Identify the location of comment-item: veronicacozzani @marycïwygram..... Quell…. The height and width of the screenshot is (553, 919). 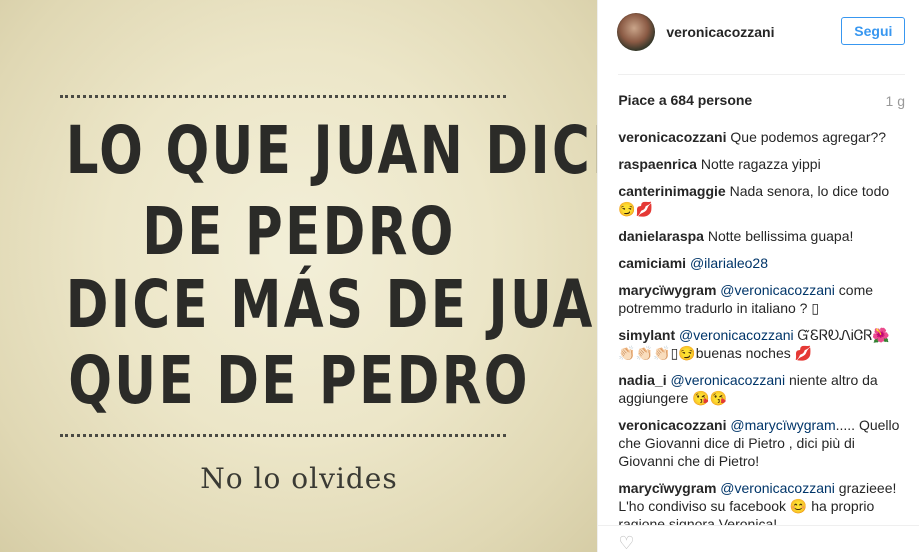
(762, 443).